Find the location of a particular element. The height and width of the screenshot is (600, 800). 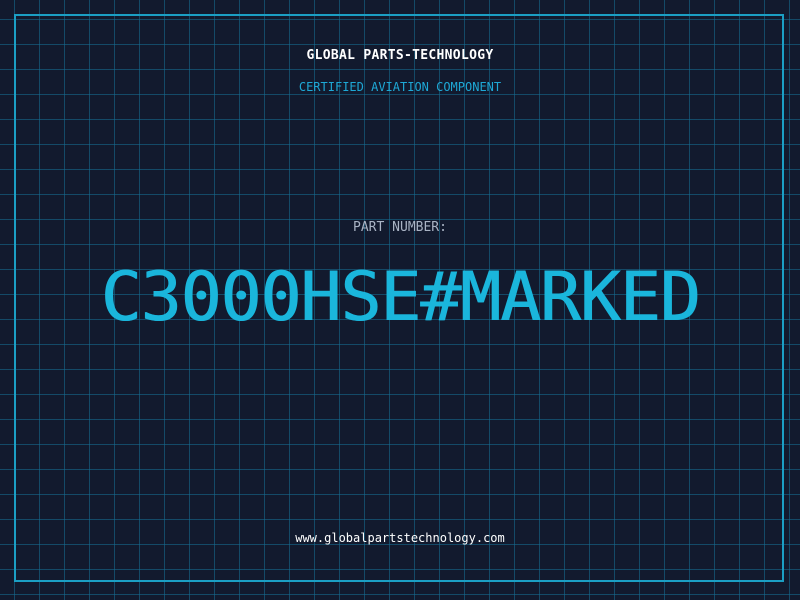

part-number-value: C3000HSE#MARKED is located at coordinates (400, 297).